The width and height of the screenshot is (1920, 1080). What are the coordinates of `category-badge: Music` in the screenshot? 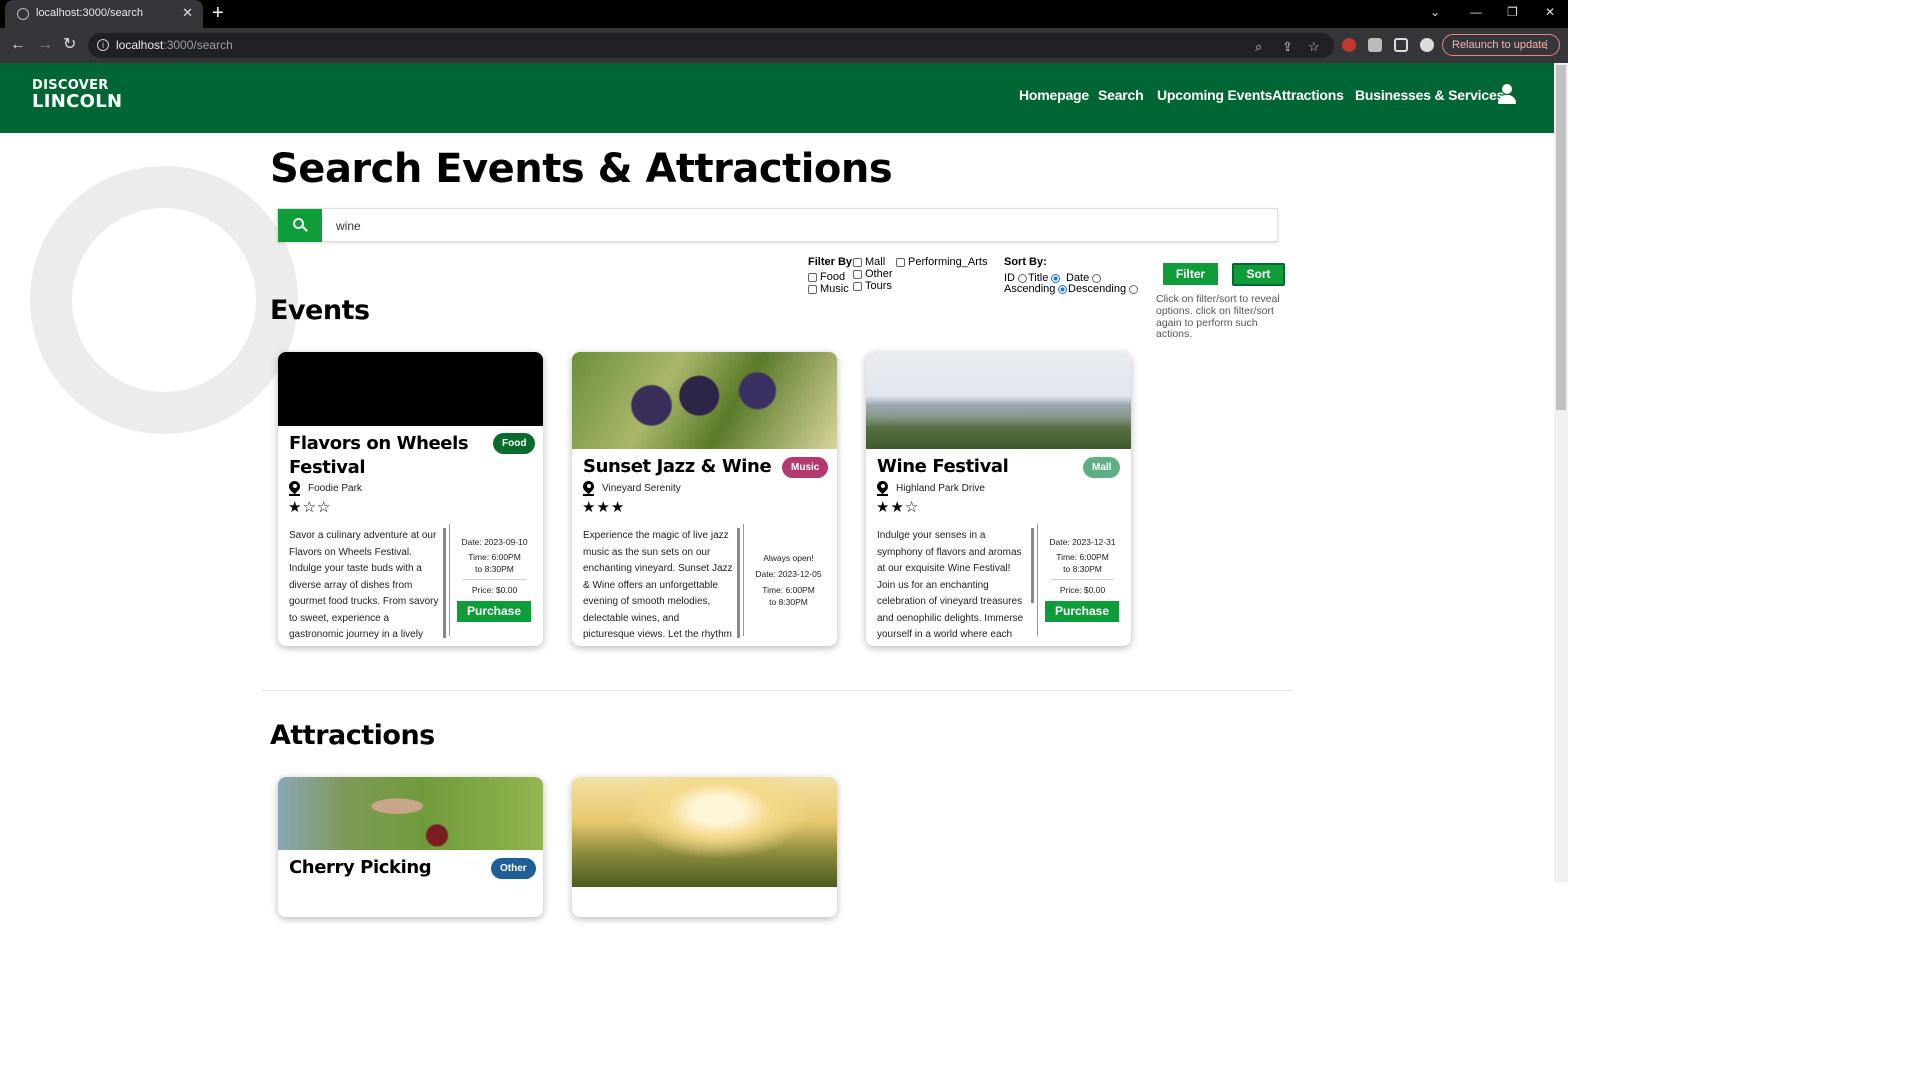 It's located at (805, 467).